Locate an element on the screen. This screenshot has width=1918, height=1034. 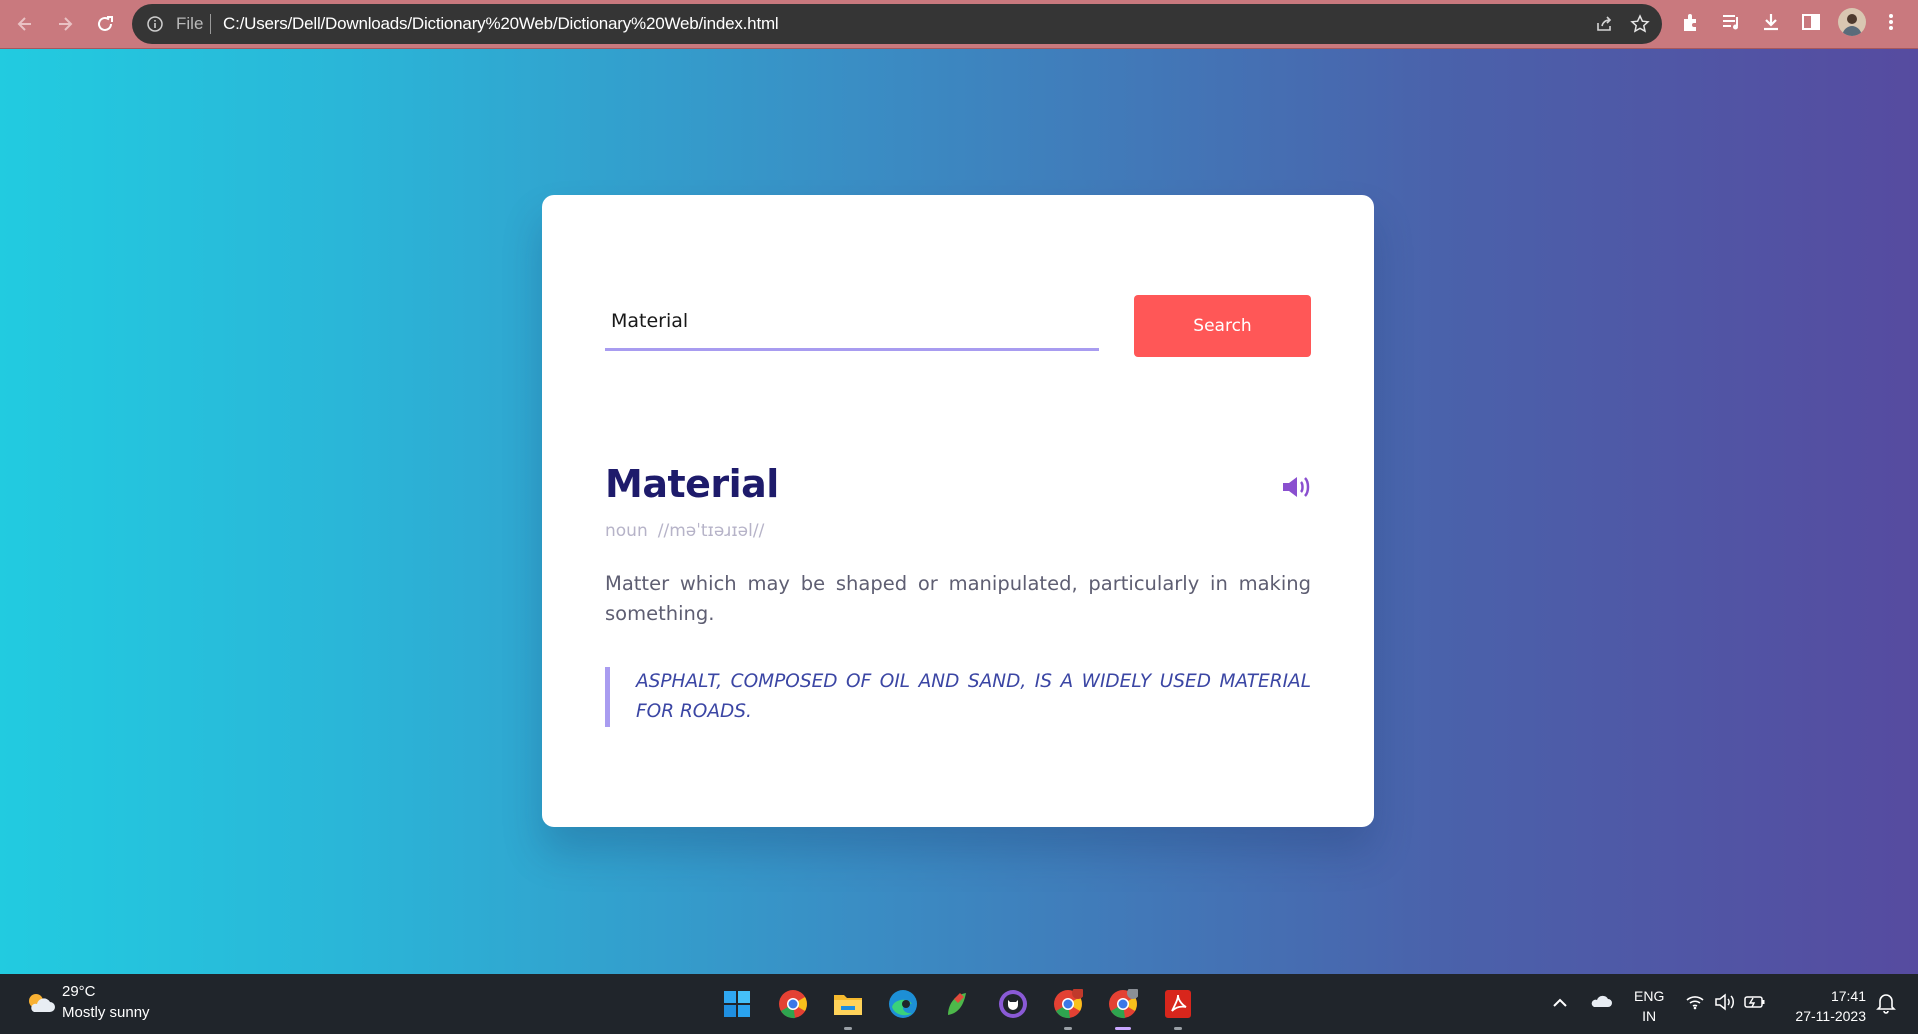
folder-icon is located at coordinates (848, 1005).